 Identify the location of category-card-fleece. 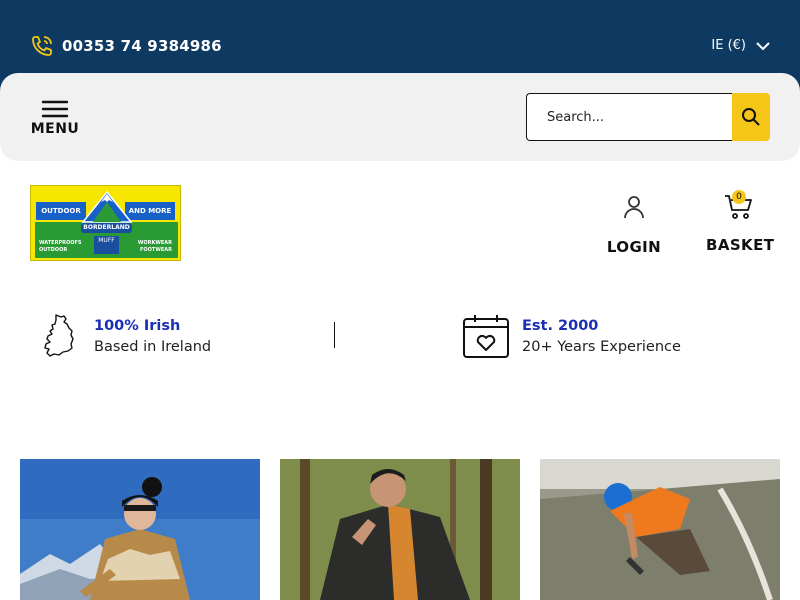
(400, 529).